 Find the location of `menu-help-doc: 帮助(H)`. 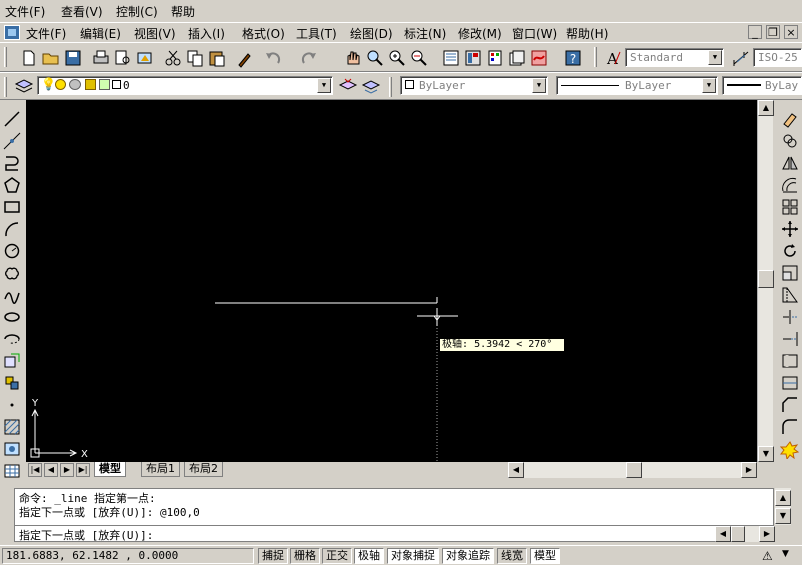

menu-help-doc: 帮助(H) is located at coordinates (587, 33).